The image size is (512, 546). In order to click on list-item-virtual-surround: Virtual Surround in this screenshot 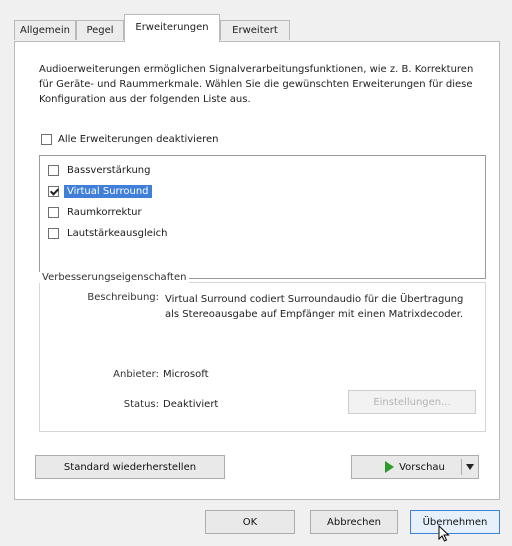, I will do `click(100, 191)`.